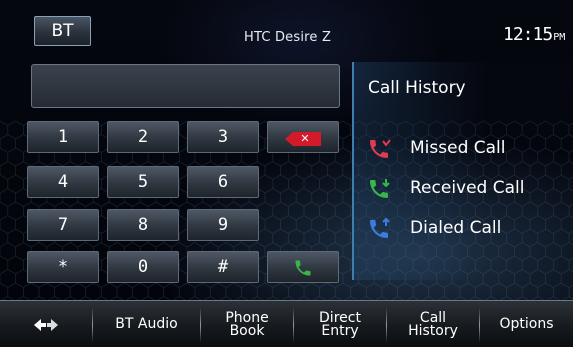 This screenshot has width=573, height=347. Describe the element at coordinates (63, 267) in the screenshot. I see `key-star: *` at that location.